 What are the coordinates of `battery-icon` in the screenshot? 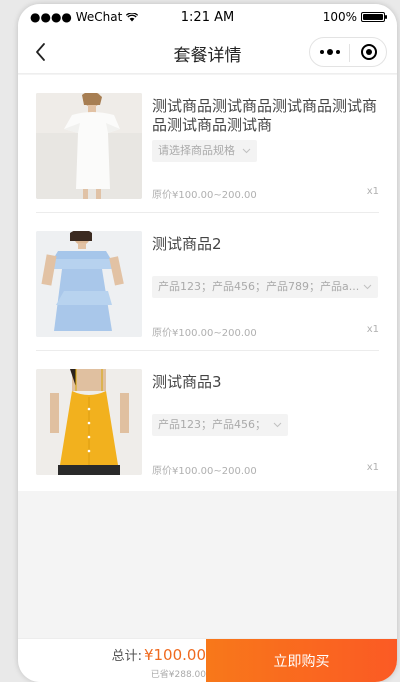 It's located at (374, 17).